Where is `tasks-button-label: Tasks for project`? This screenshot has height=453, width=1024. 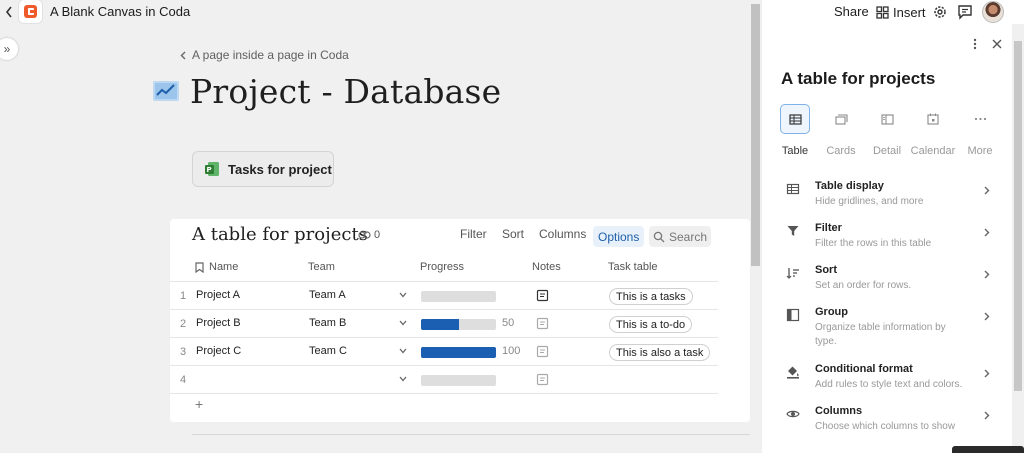 tasks-button-label: Tasks for project is located at coordinates (280, 169).